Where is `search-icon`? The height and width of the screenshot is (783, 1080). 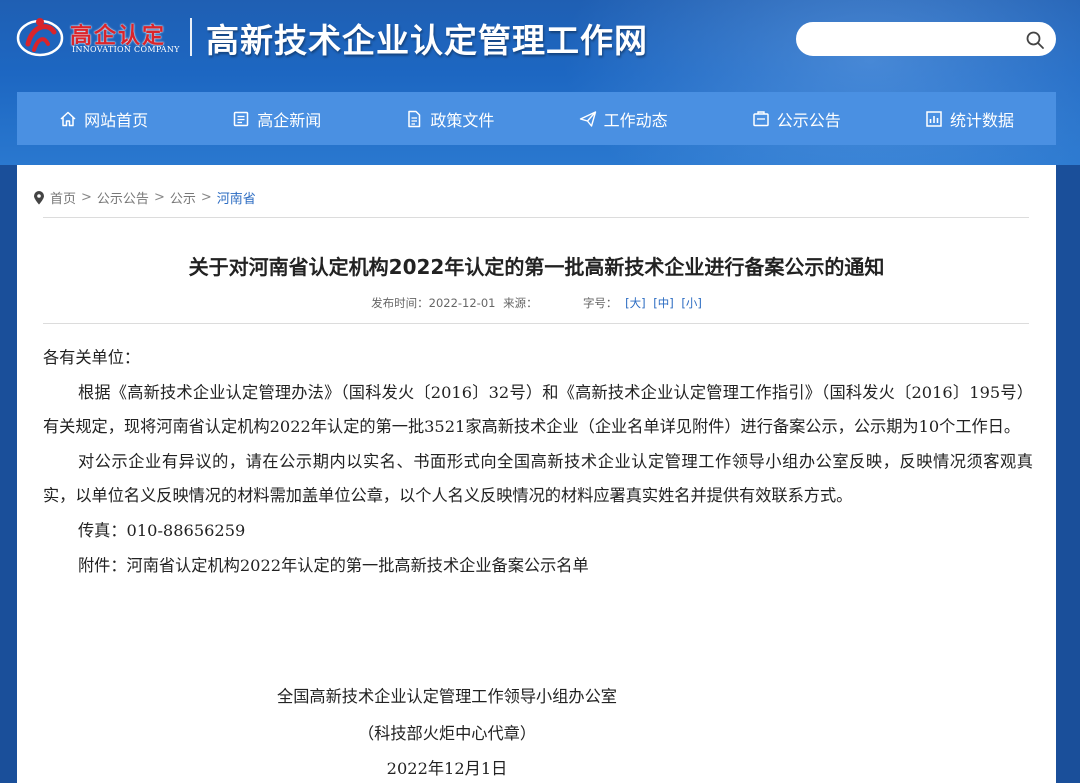
search-icon is located at coordinates (1035, 40).